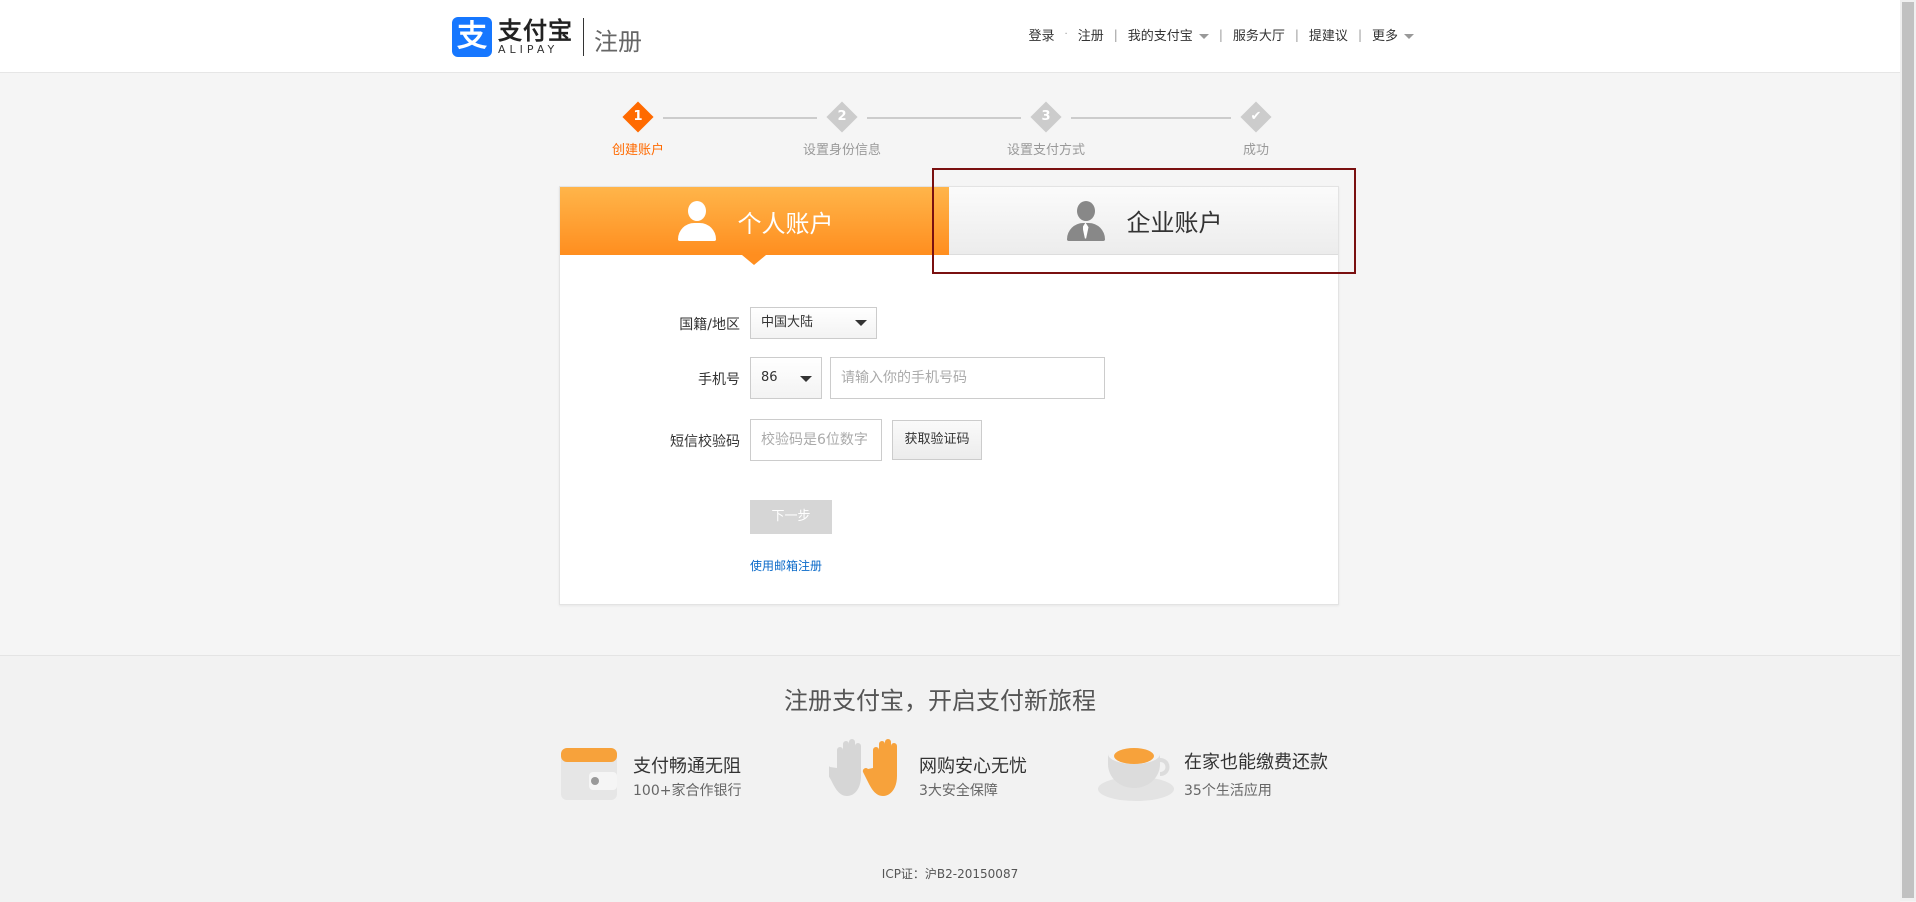 The image size is (1916, 902). Describe the element at coordinates (973, 766) in the screenshot. I see `feature-title: 网购安心无忧` at that location.